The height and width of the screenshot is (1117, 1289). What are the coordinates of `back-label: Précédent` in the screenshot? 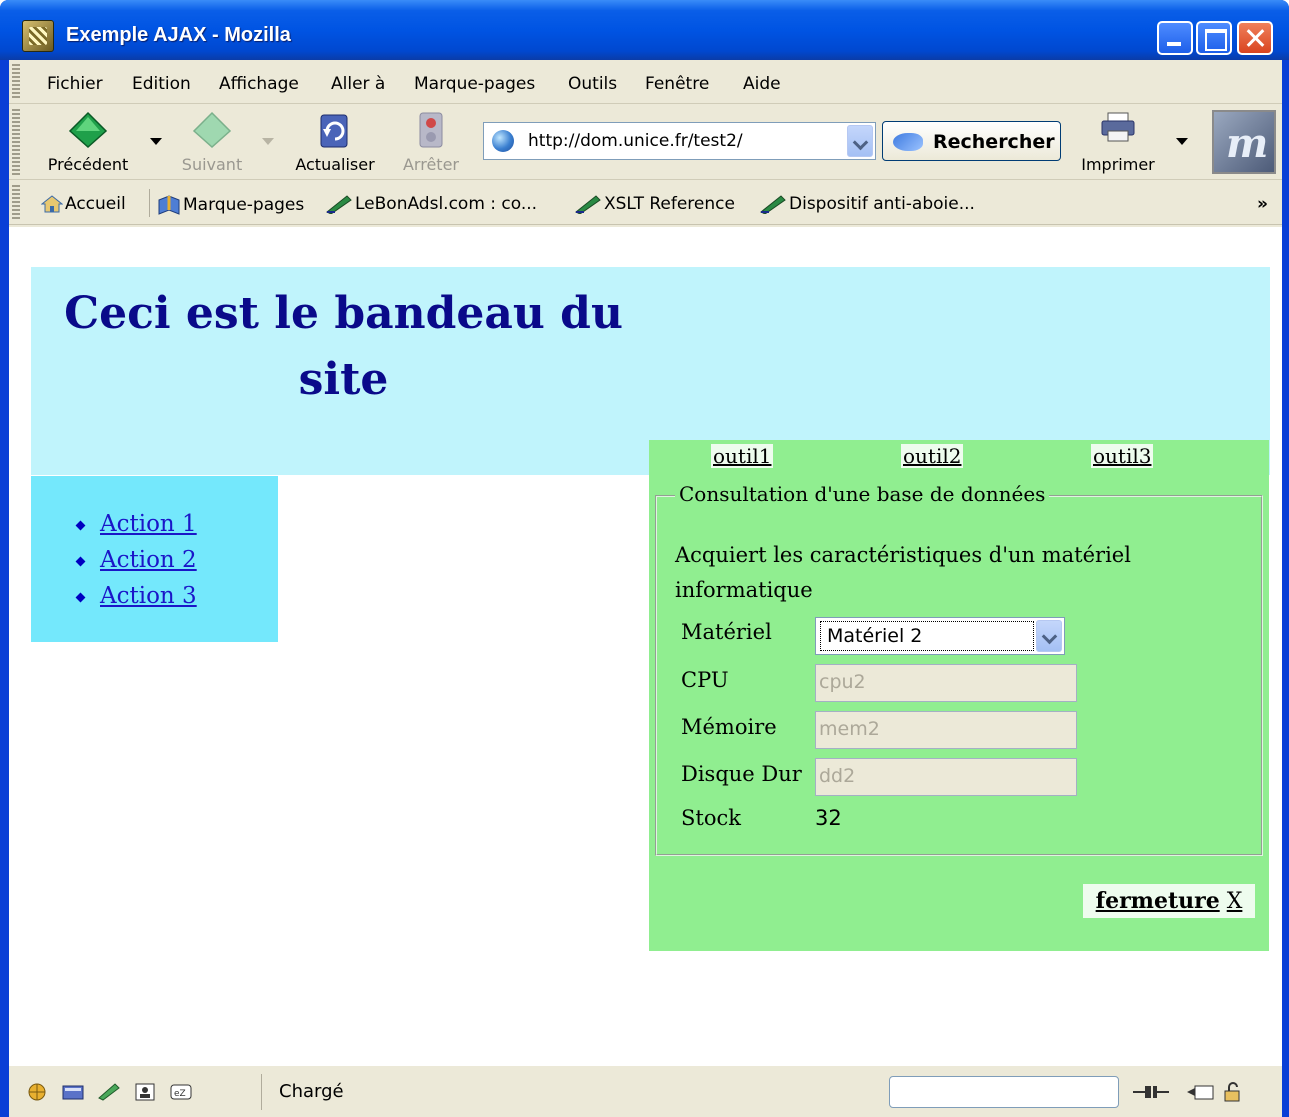 It's located at (88, 164).